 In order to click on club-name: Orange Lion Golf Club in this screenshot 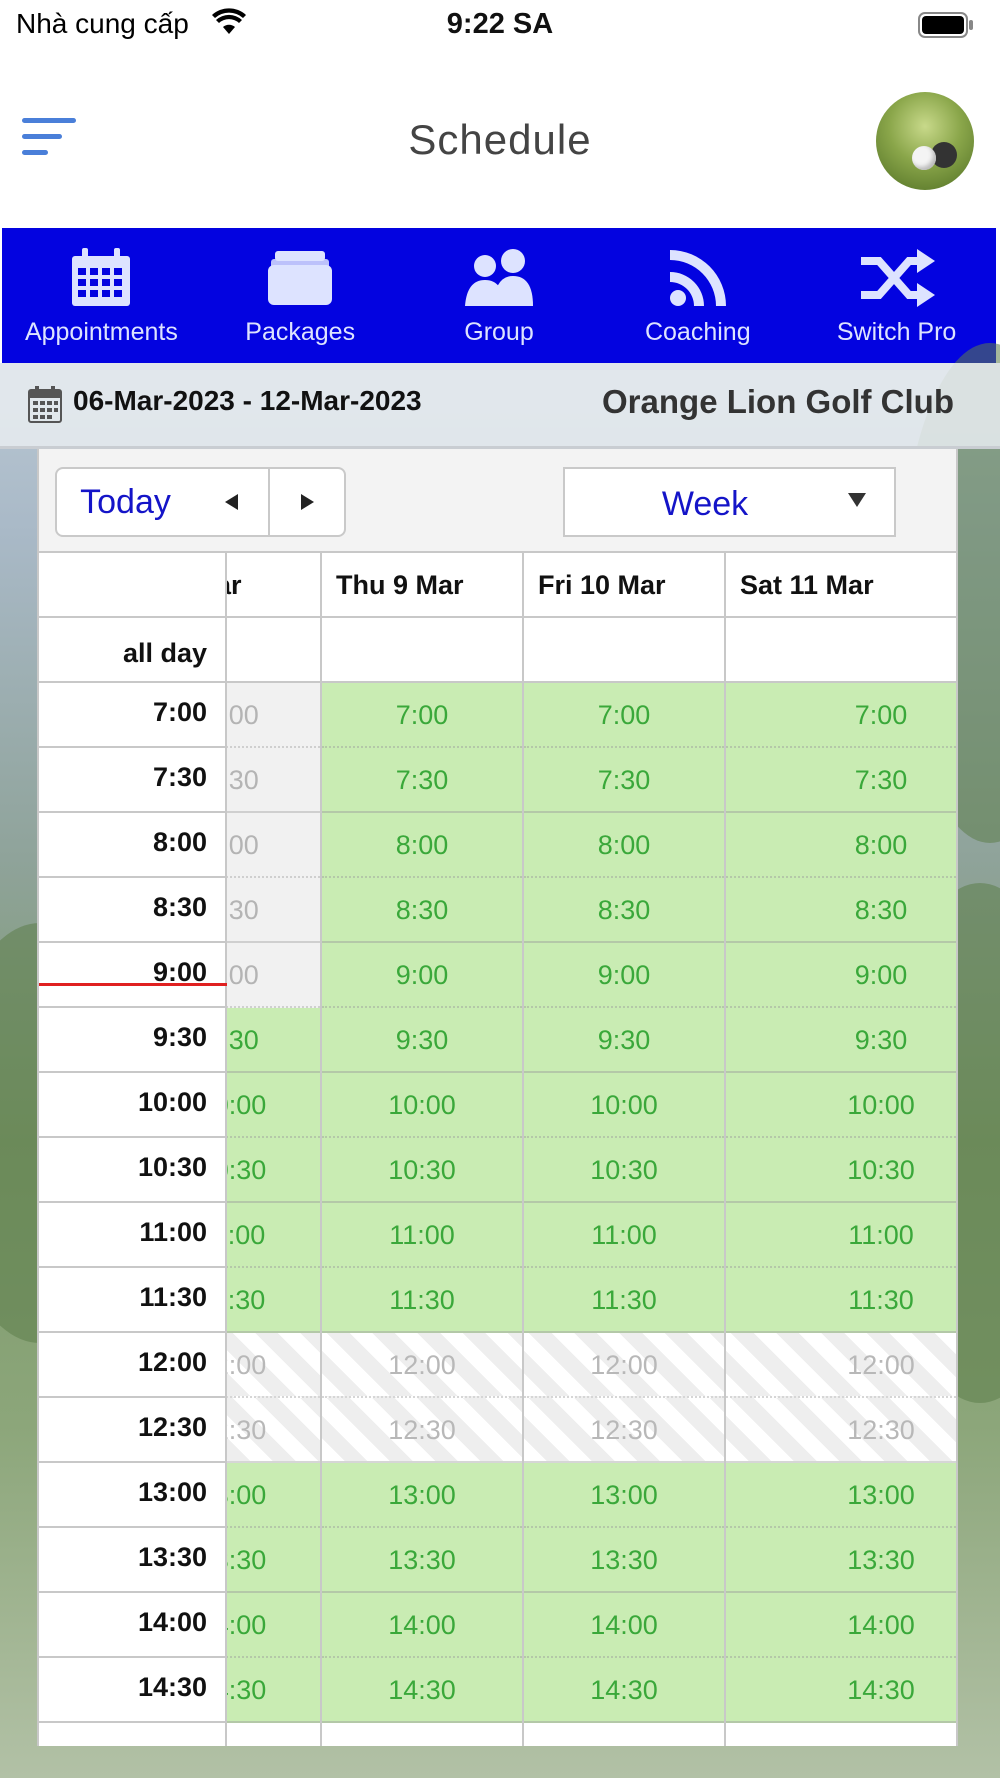, I will do `click(778, 402)`.